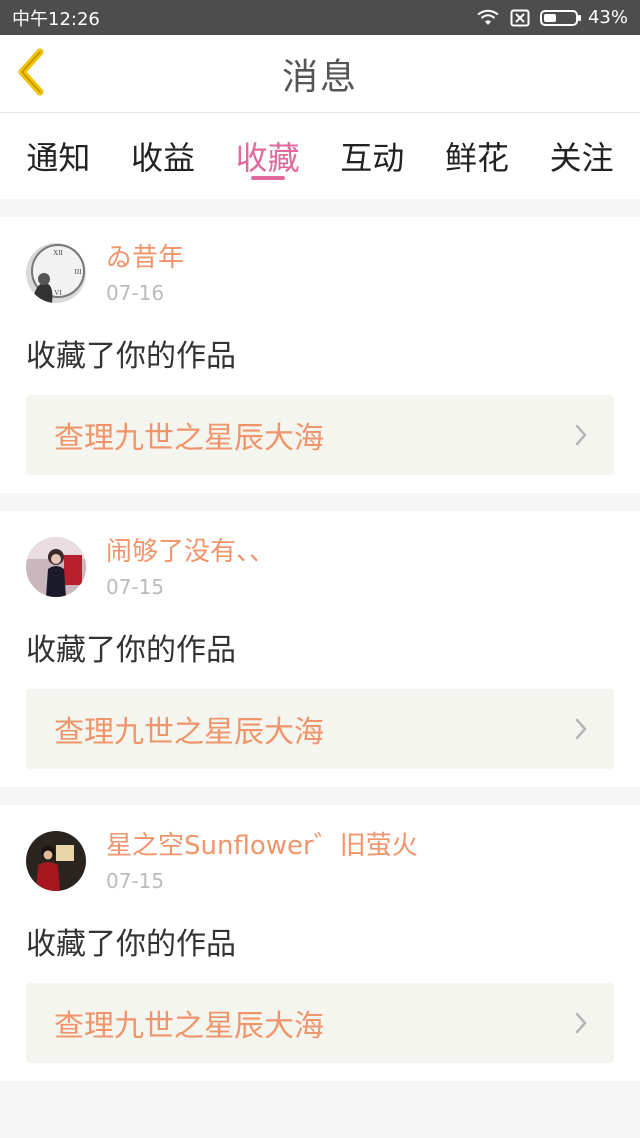 The width and height of the screenshot is (640, 1138). What do you see at coordinates (135, 293) in the screenshot?
I see `message-date: 07-16` at bounding box center [135, 293].